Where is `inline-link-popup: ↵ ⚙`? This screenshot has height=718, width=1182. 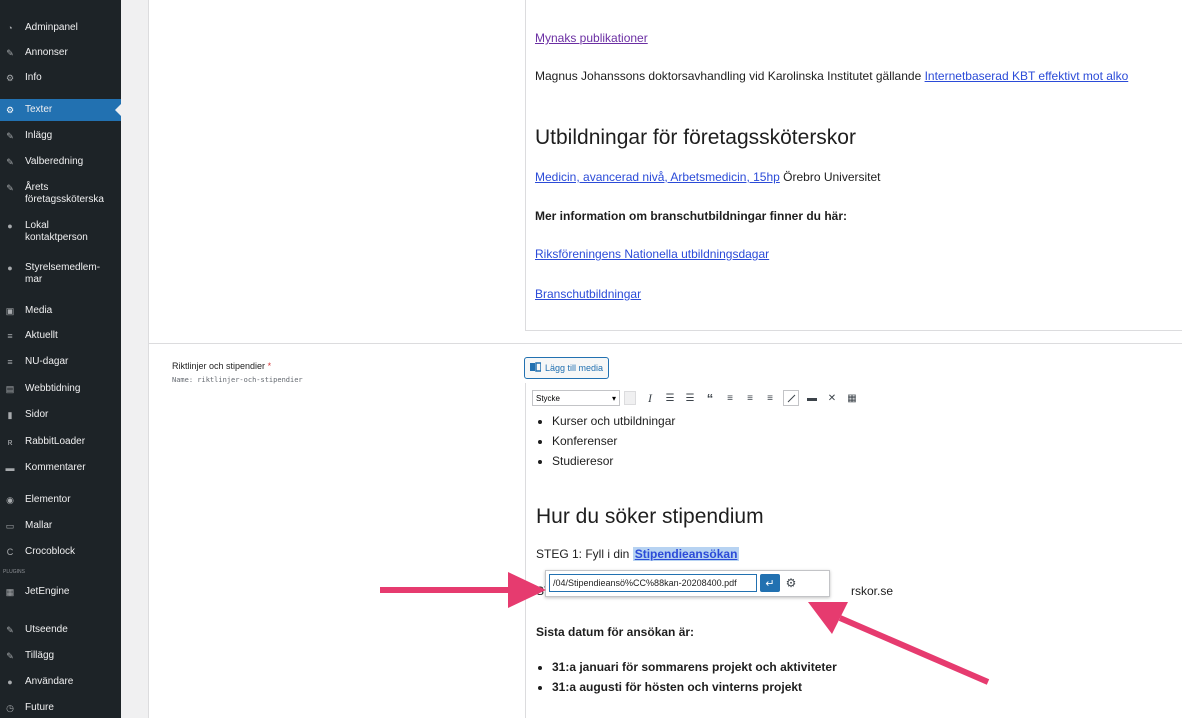 inline-link-popup: ↵ ⚙ is located at coordinates (687, 583).